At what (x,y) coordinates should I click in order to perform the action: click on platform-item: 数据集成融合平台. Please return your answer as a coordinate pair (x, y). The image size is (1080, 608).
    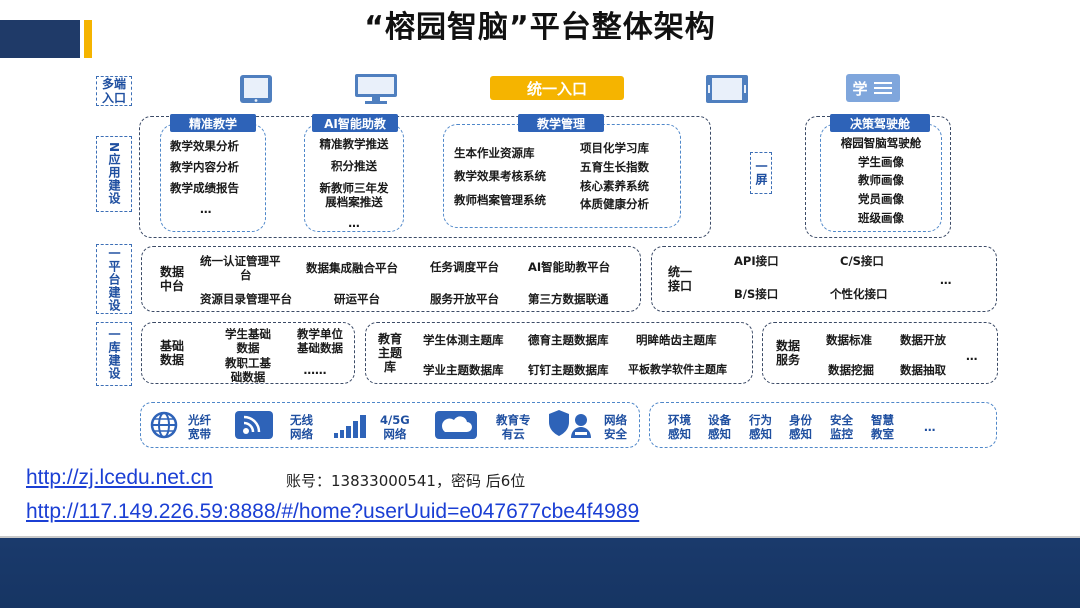
    Looking at the image, I should click on (352, 268).